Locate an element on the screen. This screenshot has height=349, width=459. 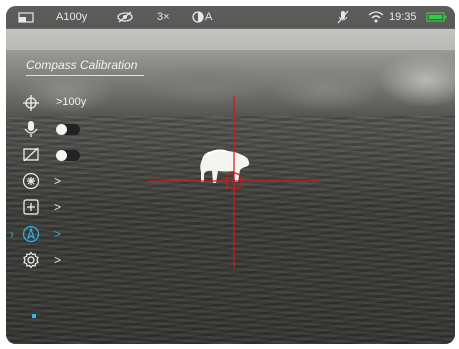
indicator-dot is located at coordinates (34, 316).